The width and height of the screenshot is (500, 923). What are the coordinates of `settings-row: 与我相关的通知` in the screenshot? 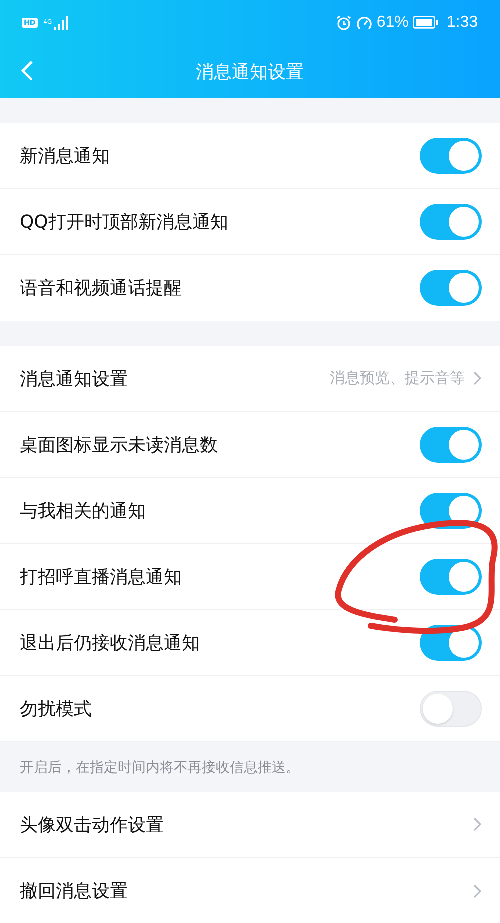 It's located at (250, 511).